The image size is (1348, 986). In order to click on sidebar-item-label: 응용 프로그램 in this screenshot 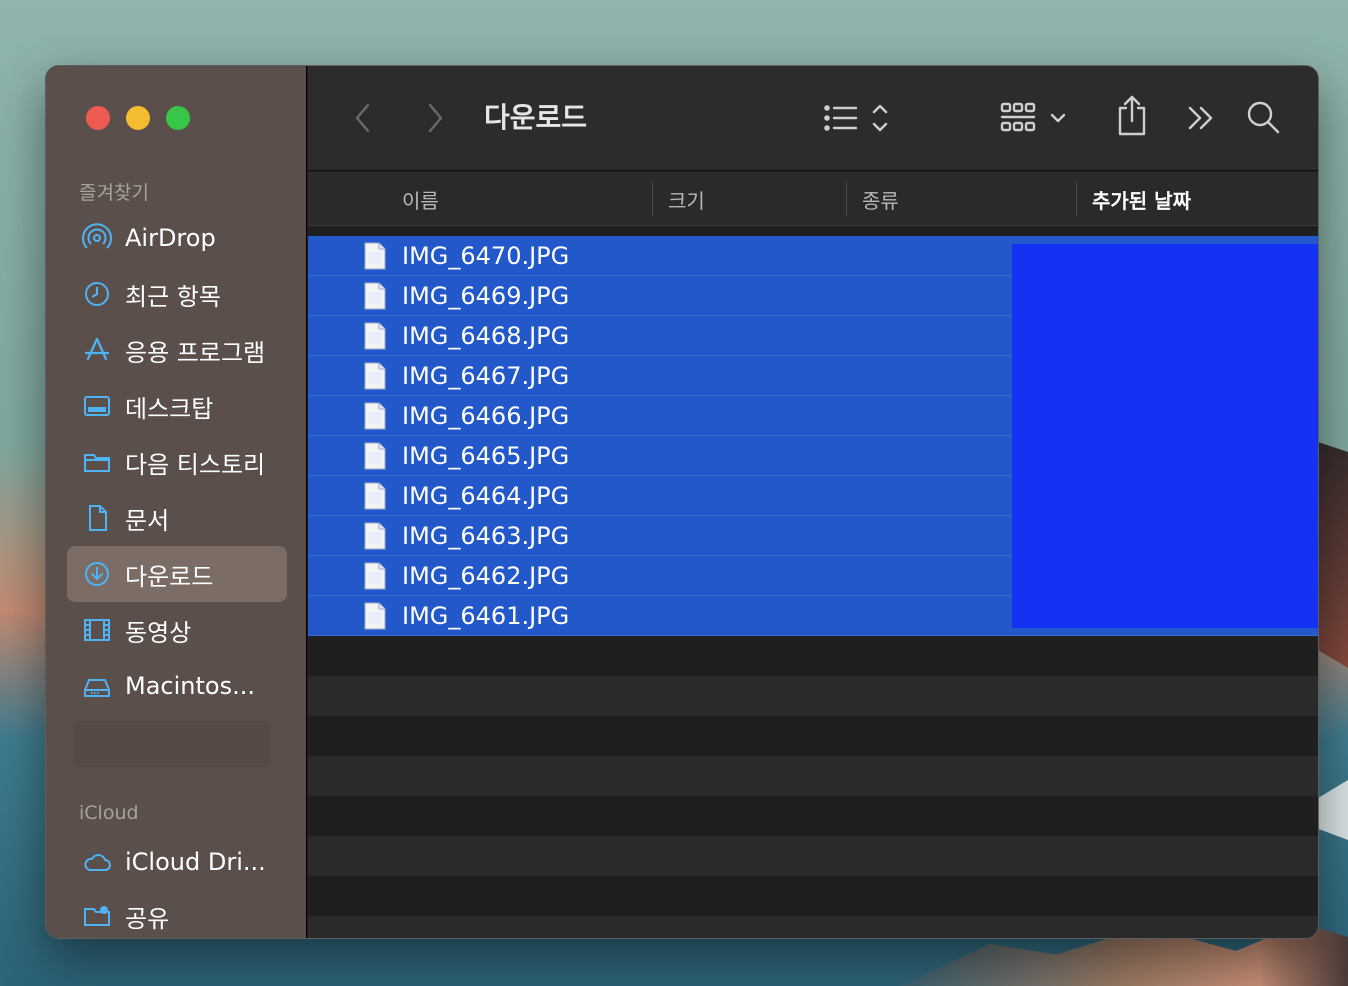, I will do `click(195, 352)`.